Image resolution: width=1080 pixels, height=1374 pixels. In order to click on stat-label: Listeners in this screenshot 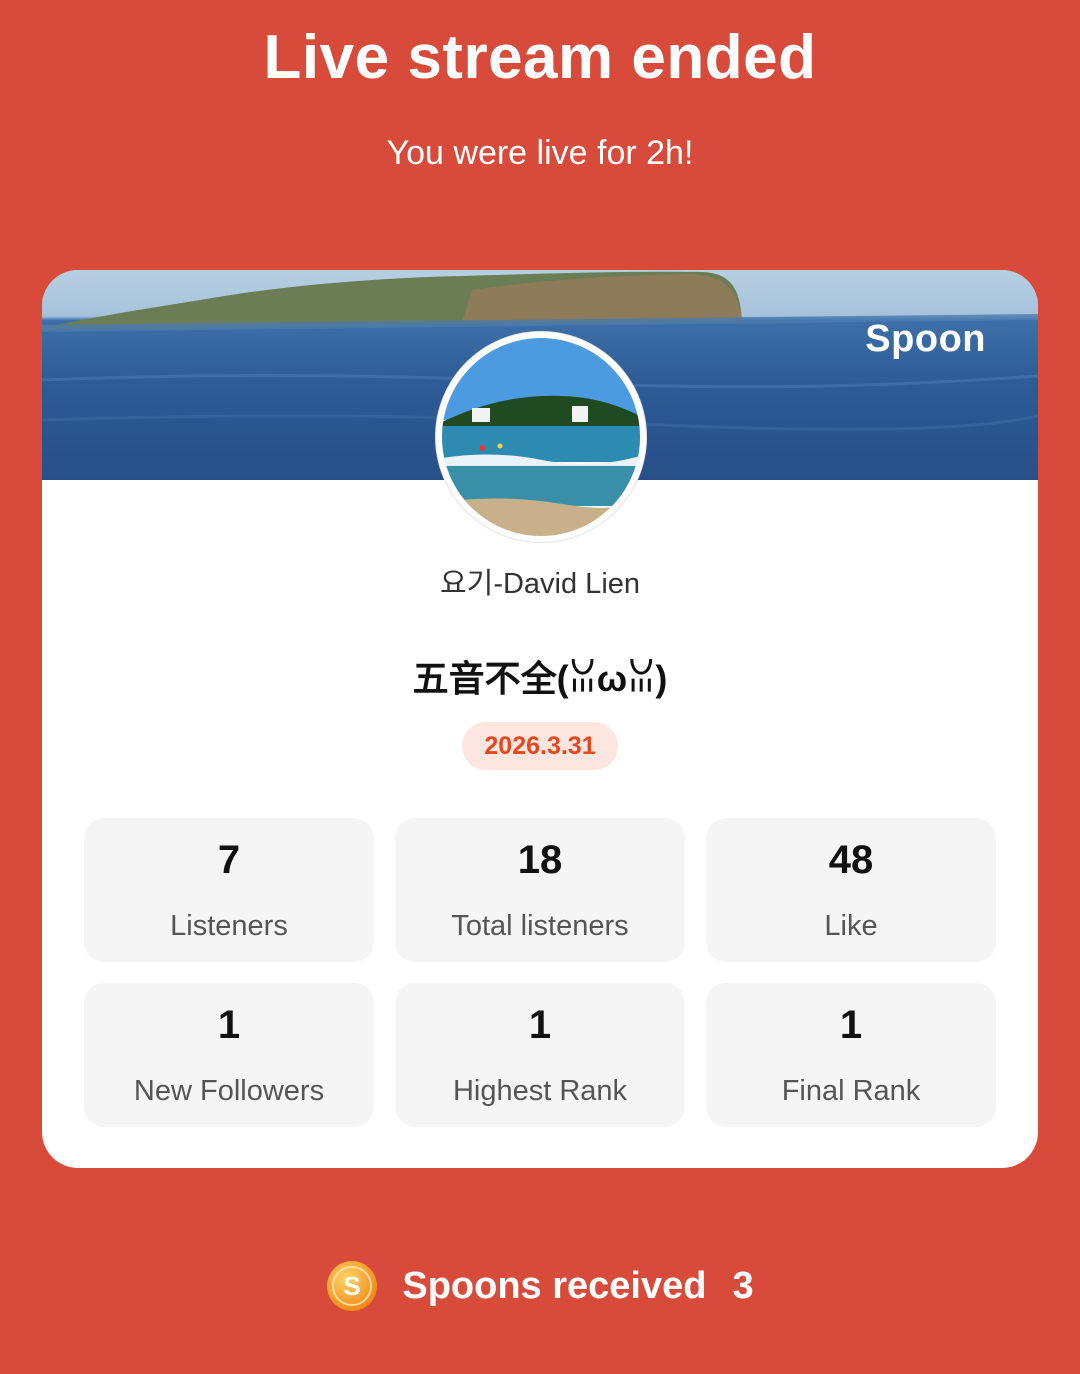, I will do `click(229, 926)`.